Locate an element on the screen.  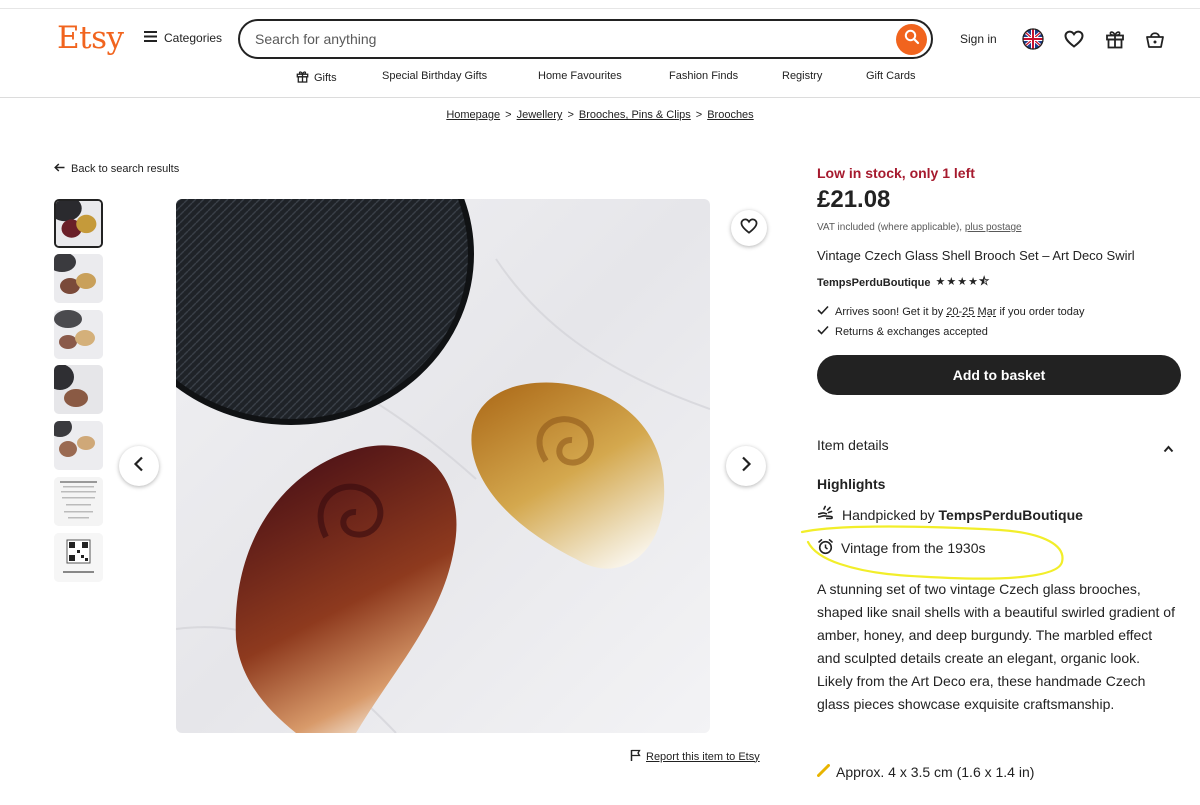
categories-button: Categories is located at coordinates (183, 38).